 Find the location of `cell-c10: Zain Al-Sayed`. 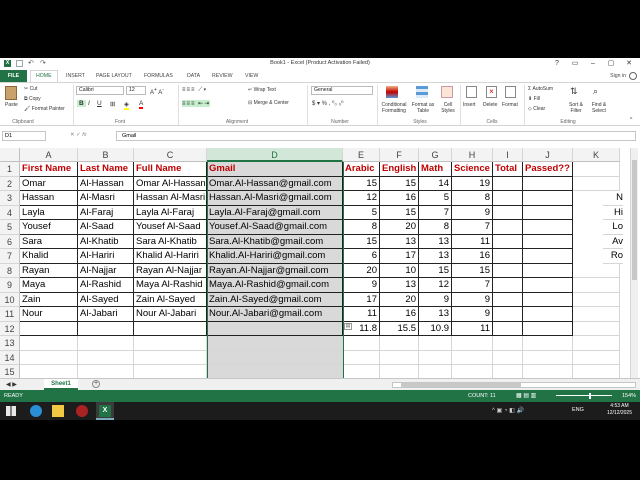

cell-c10: Zain Al-Sayed is located at coordinates (170, 299).